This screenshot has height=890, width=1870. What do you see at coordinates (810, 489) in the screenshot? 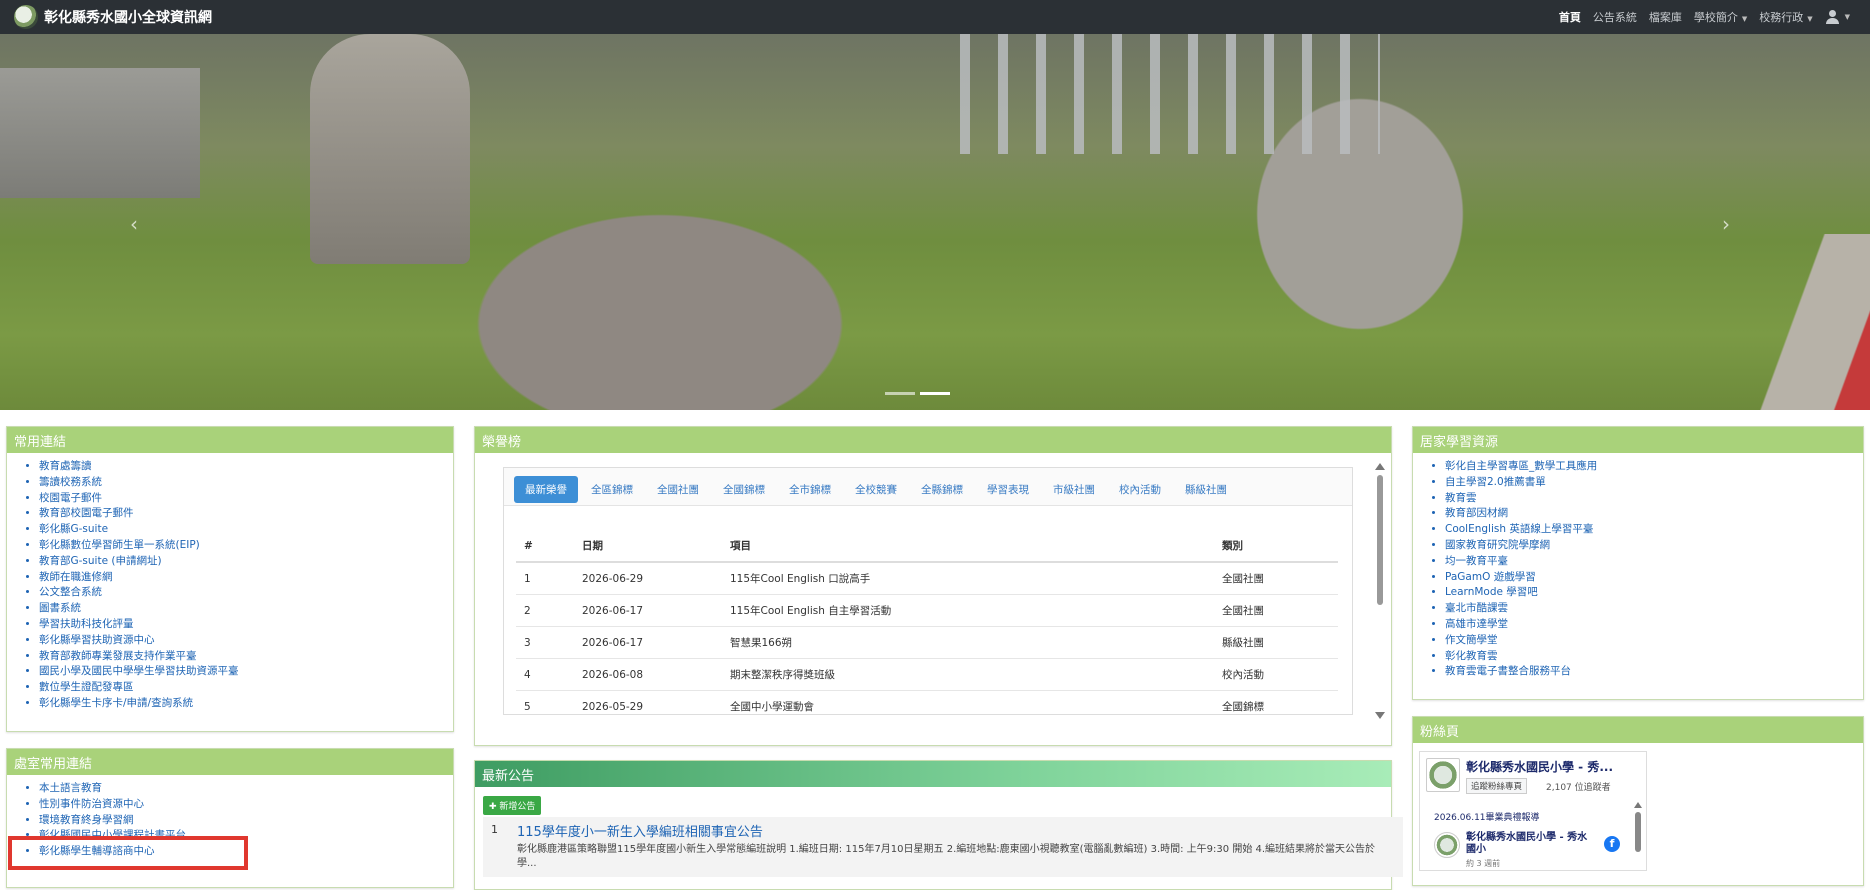
I see `honor-tab: 全市錦標` at bounding box center [810, 489].